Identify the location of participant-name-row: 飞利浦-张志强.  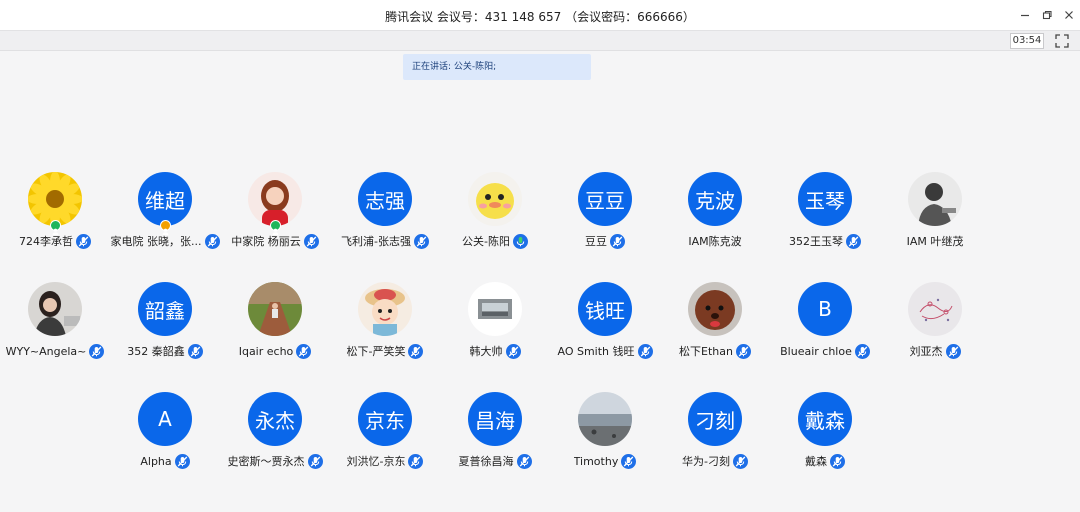
(385, 241).